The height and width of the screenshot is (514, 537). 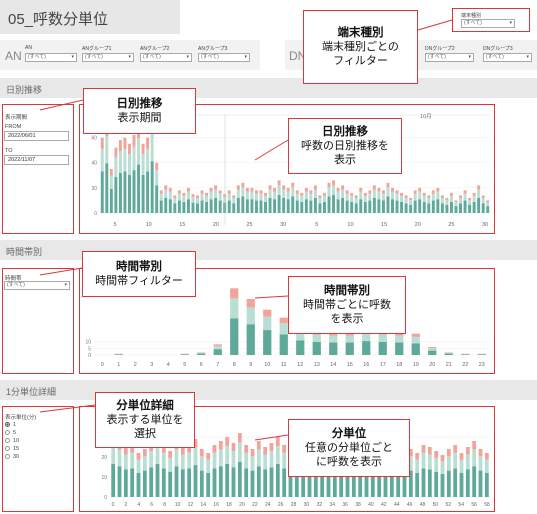 I want to click on an-filter-select: (すべて), so click(x=108, y=57).